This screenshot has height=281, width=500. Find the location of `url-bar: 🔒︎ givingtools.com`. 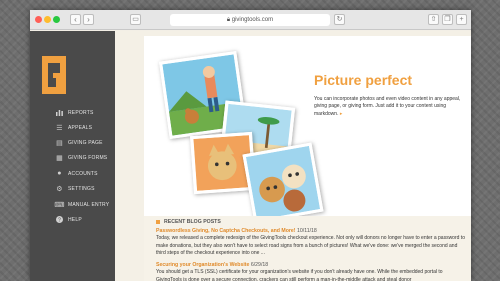

url-bar: 🔒︎ givingtools.com is located at coordinates (250, 20).